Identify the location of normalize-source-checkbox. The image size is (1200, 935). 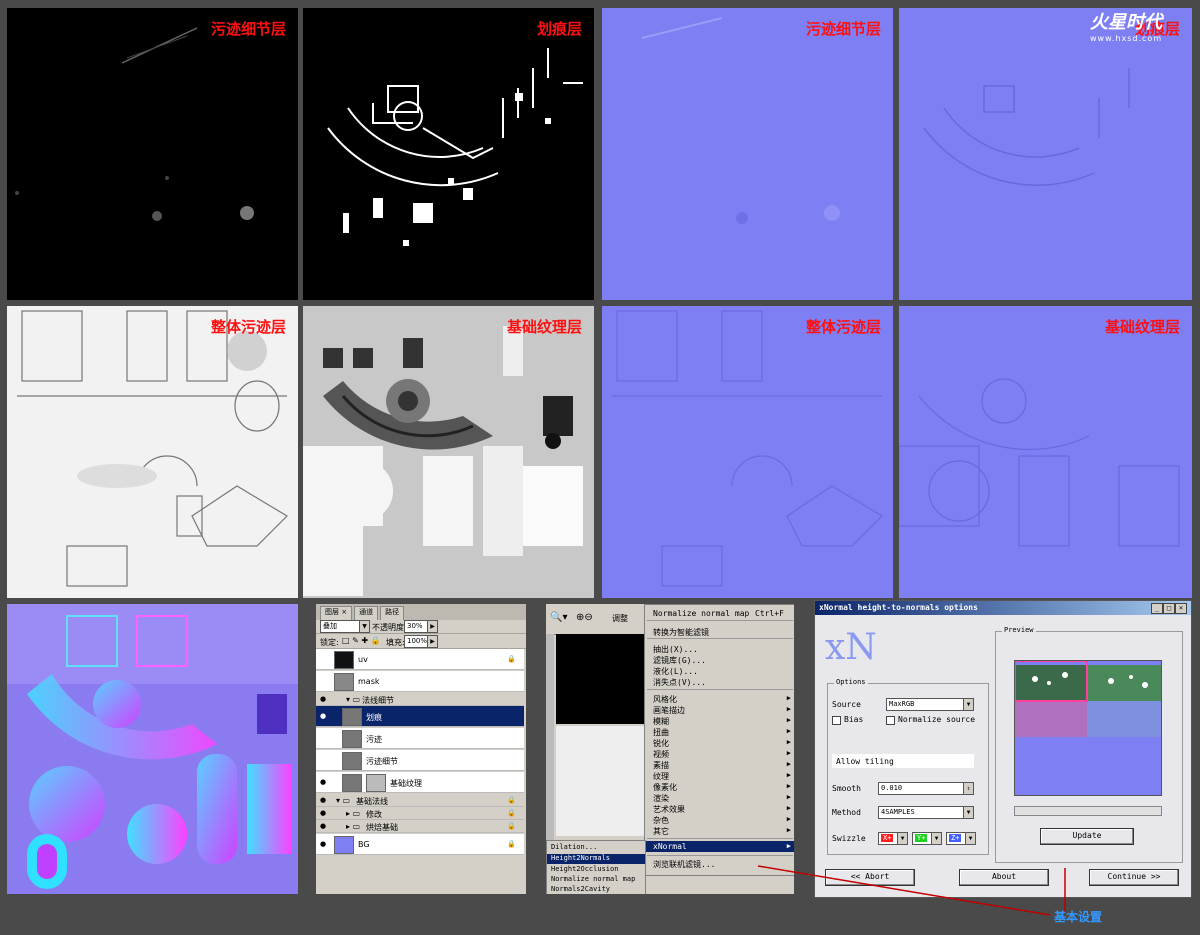
(890, 720).